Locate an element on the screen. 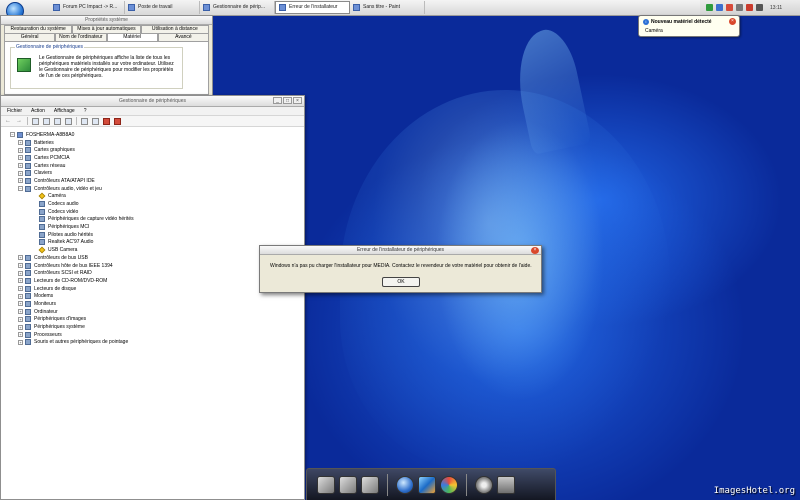 This screenshot has height=500, width=800. tree-node: + Modems is located at coordinates (151, 296).